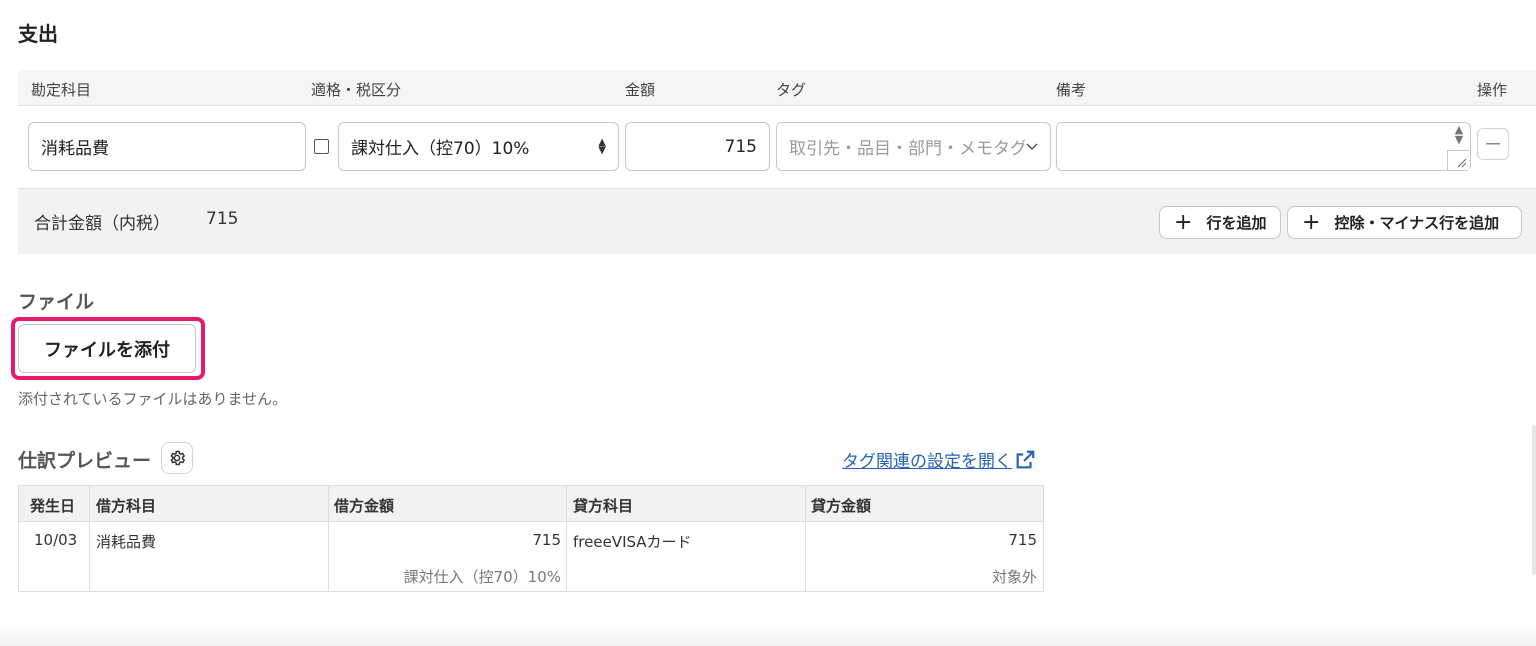 The width and height of the screenshot is (1536, 646). Describe the element at coordinates (927, 462) in the screenshot. I see `tag-settings-link-label: タグ関連の設定を開く` at that location.